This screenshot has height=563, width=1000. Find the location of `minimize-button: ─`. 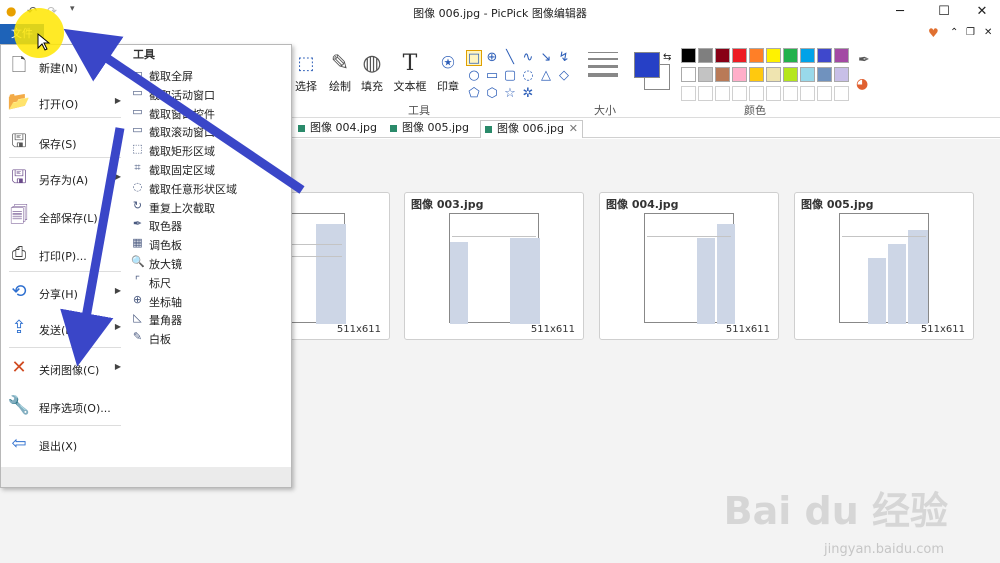

minimize-button: ─ is located at coordinates (900, 12).